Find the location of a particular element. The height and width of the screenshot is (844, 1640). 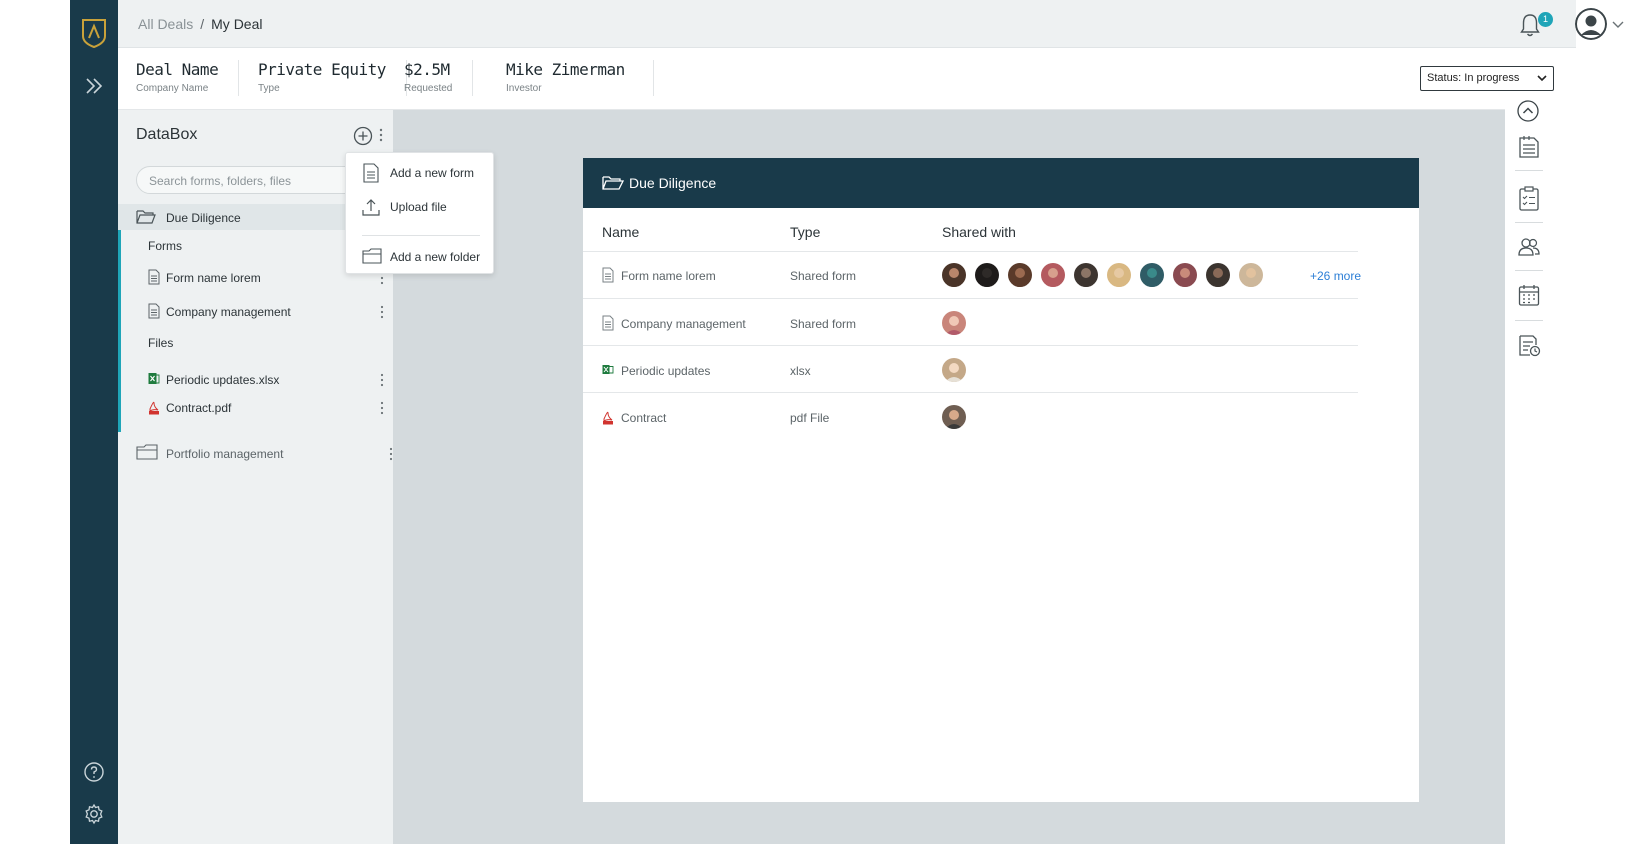

tree-item-label: Company management is located at coordinates (228, 312).